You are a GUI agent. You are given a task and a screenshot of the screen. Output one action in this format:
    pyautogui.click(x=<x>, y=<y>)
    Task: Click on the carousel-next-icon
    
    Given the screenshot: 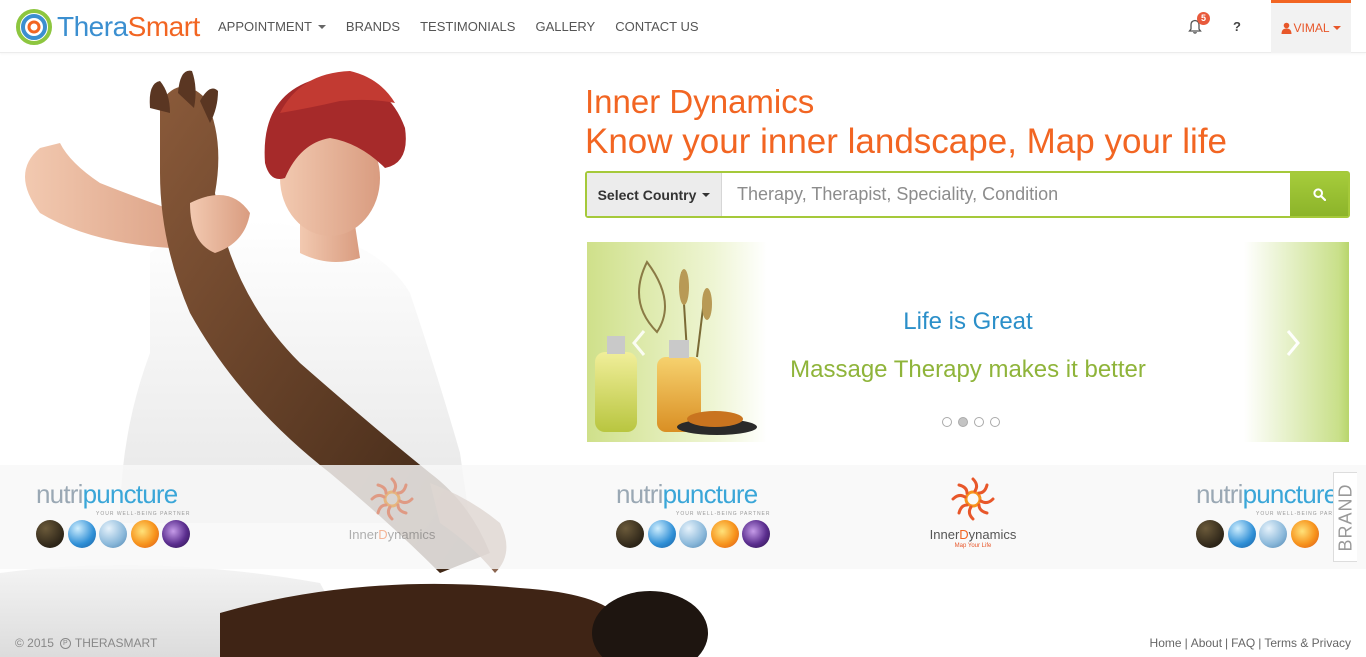 What is the action you would take?
    pyautogui.click(x=1293, y=343)
    